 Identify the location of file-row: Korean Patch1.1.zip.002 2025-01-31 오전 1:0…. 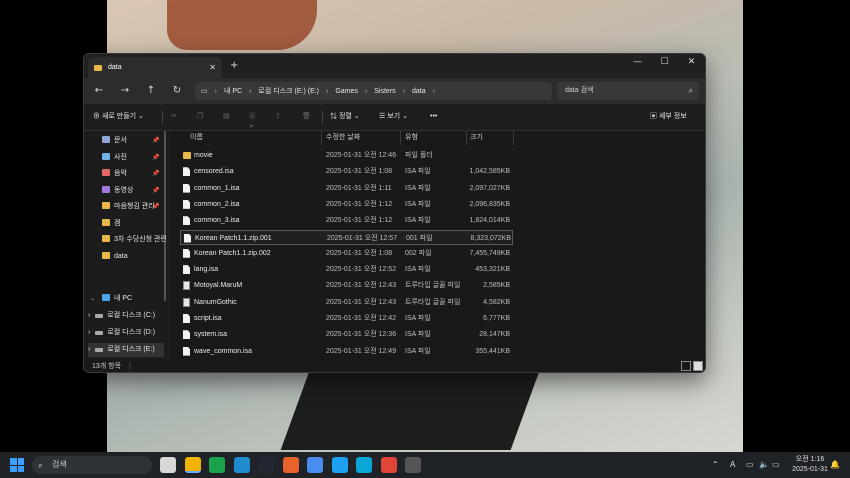
(346, 253).